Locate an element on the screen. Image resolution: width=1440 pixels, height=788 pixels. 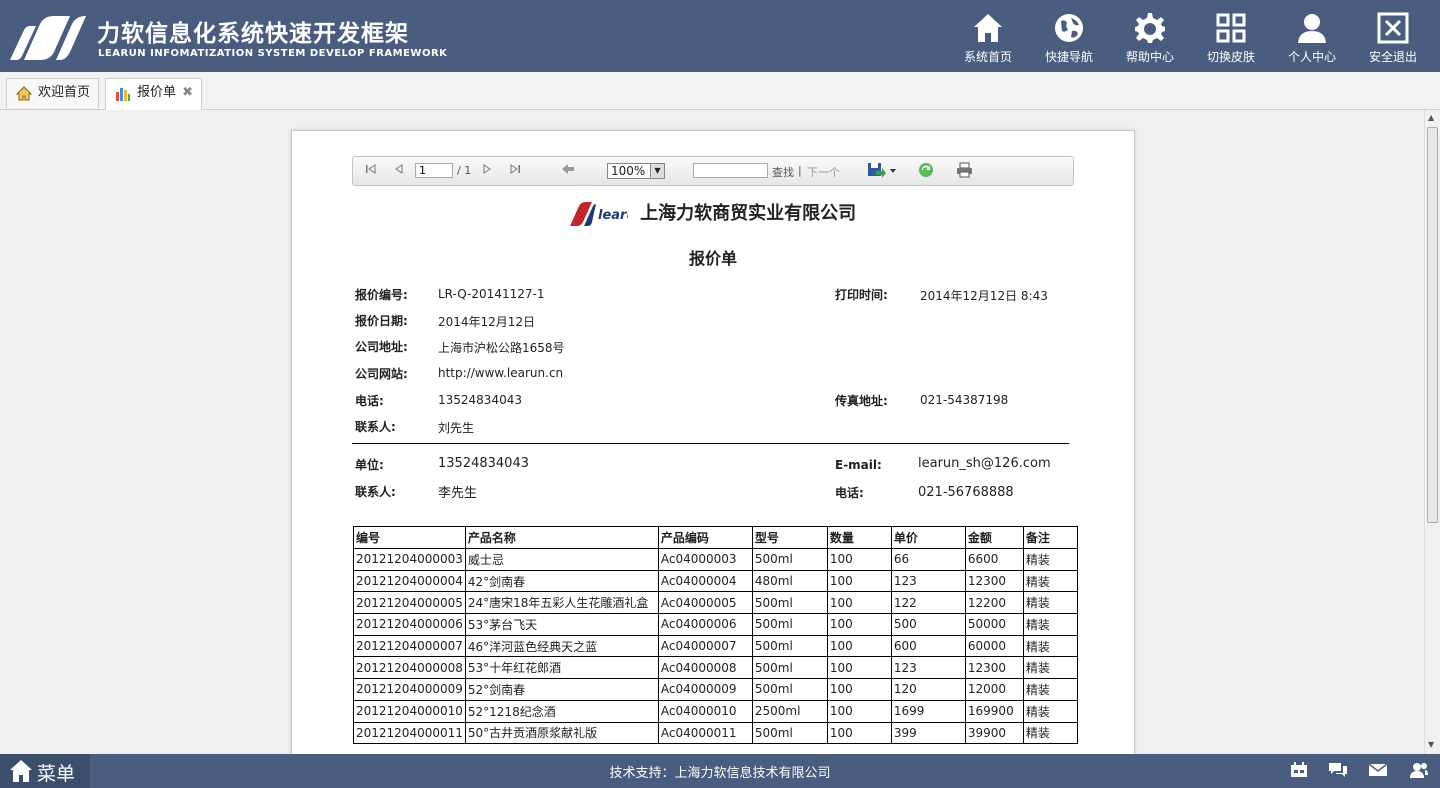
scrollbar-thumb is located at coordinates (1432, 325).